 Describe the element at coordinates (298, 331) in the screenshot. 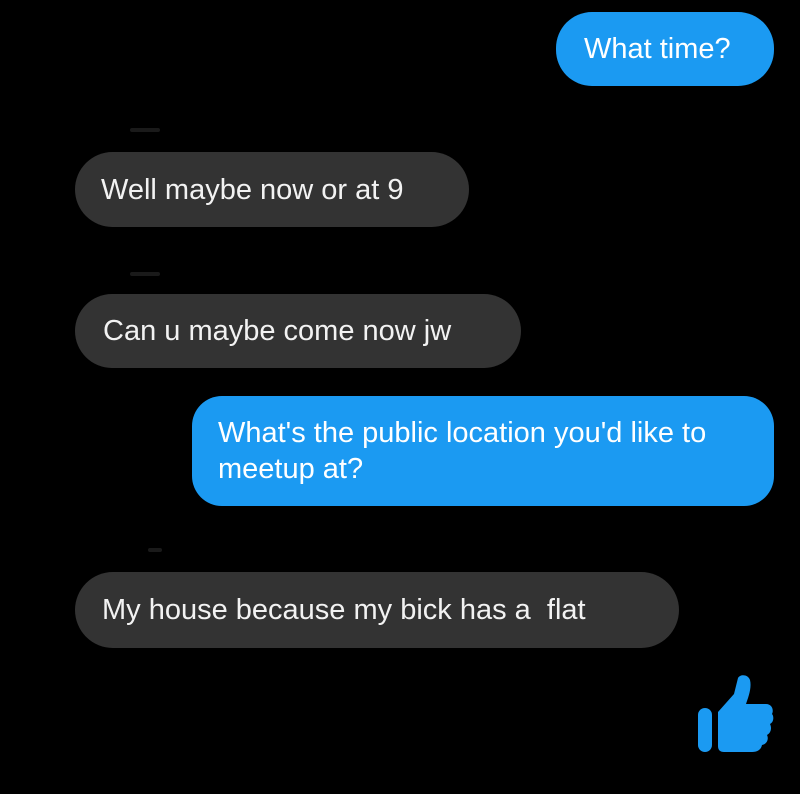

I see `incoming-message-bubble: Can u maybe come now jw` at that location.